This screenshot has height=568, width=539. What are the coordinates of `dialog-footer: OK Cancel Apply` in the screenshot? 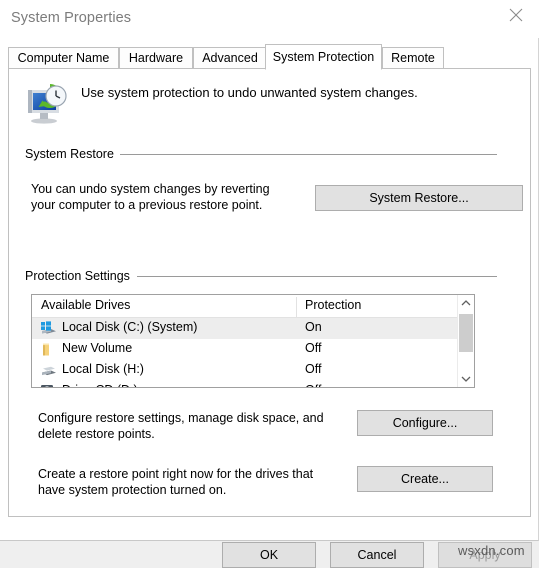 It's located at (269, 554).